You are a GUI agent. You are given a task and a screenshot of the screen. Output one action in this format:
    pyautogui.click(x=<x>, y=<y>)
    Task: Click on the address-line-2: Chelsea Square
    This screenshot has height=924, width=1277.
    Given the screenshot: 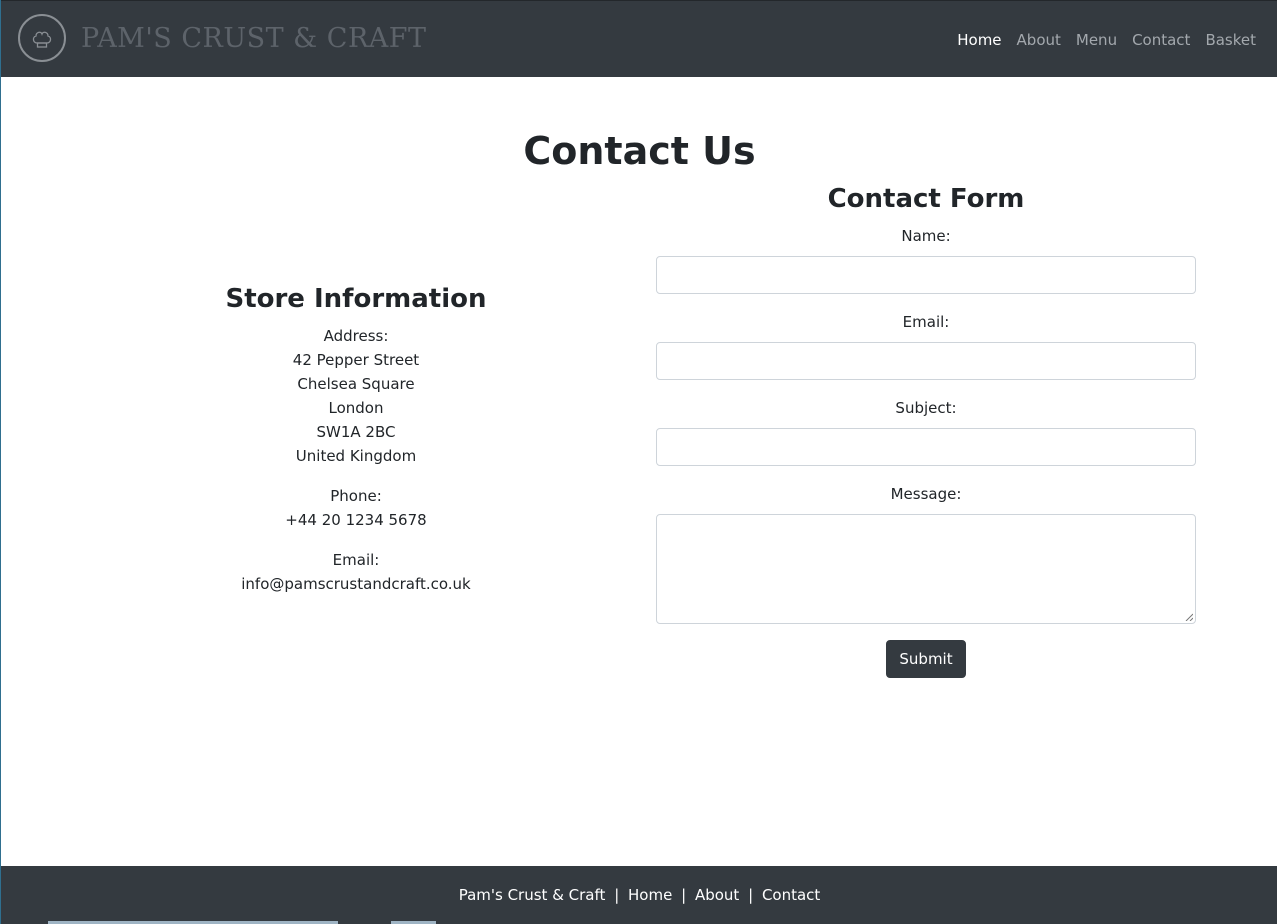 What is the action you would take?
    pyautogui.click(x=356, y=384)
    